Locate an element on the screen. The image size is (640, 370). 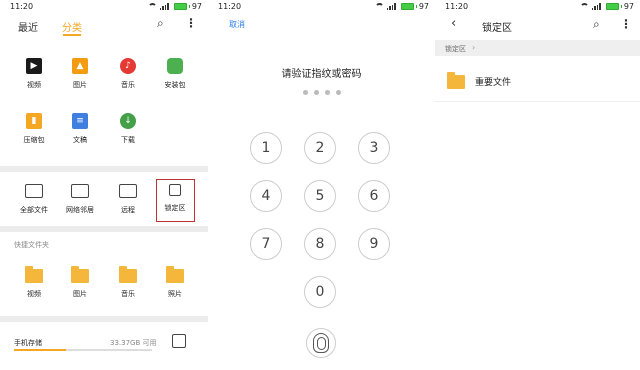
location-all-files: 全部文件 is located at coordinates (34, 199).